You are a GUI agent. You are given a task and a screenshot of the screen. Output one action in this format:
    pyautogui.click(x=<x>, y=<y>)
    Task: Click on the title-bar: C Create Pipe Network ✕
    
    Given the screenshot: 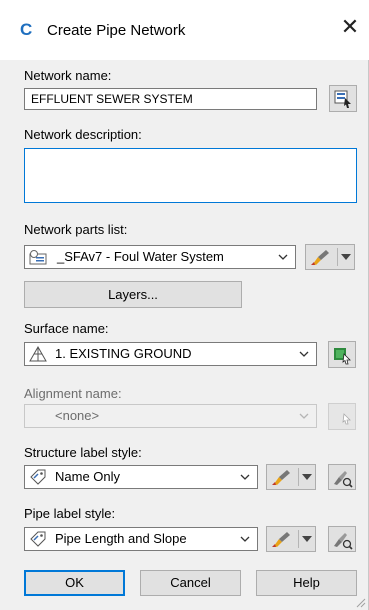 What is the action you would take?
    pyautogui.click(x=184, y=30)
    